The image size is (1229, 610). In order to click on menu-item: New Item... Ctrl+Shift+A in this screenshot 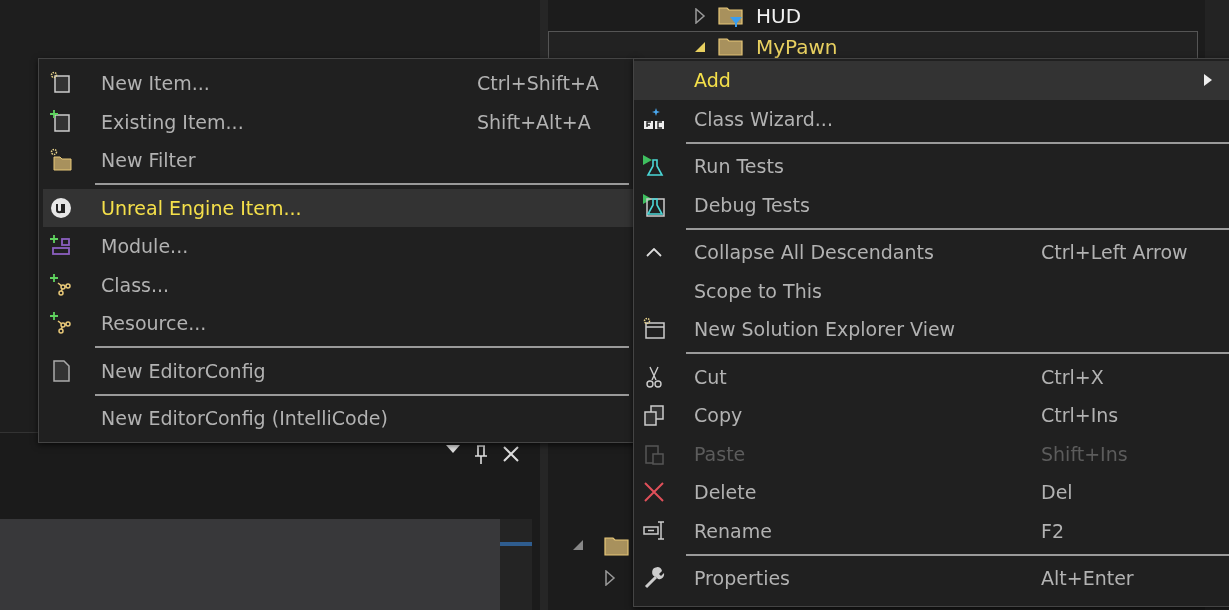, I will do `click(338, 83)`.